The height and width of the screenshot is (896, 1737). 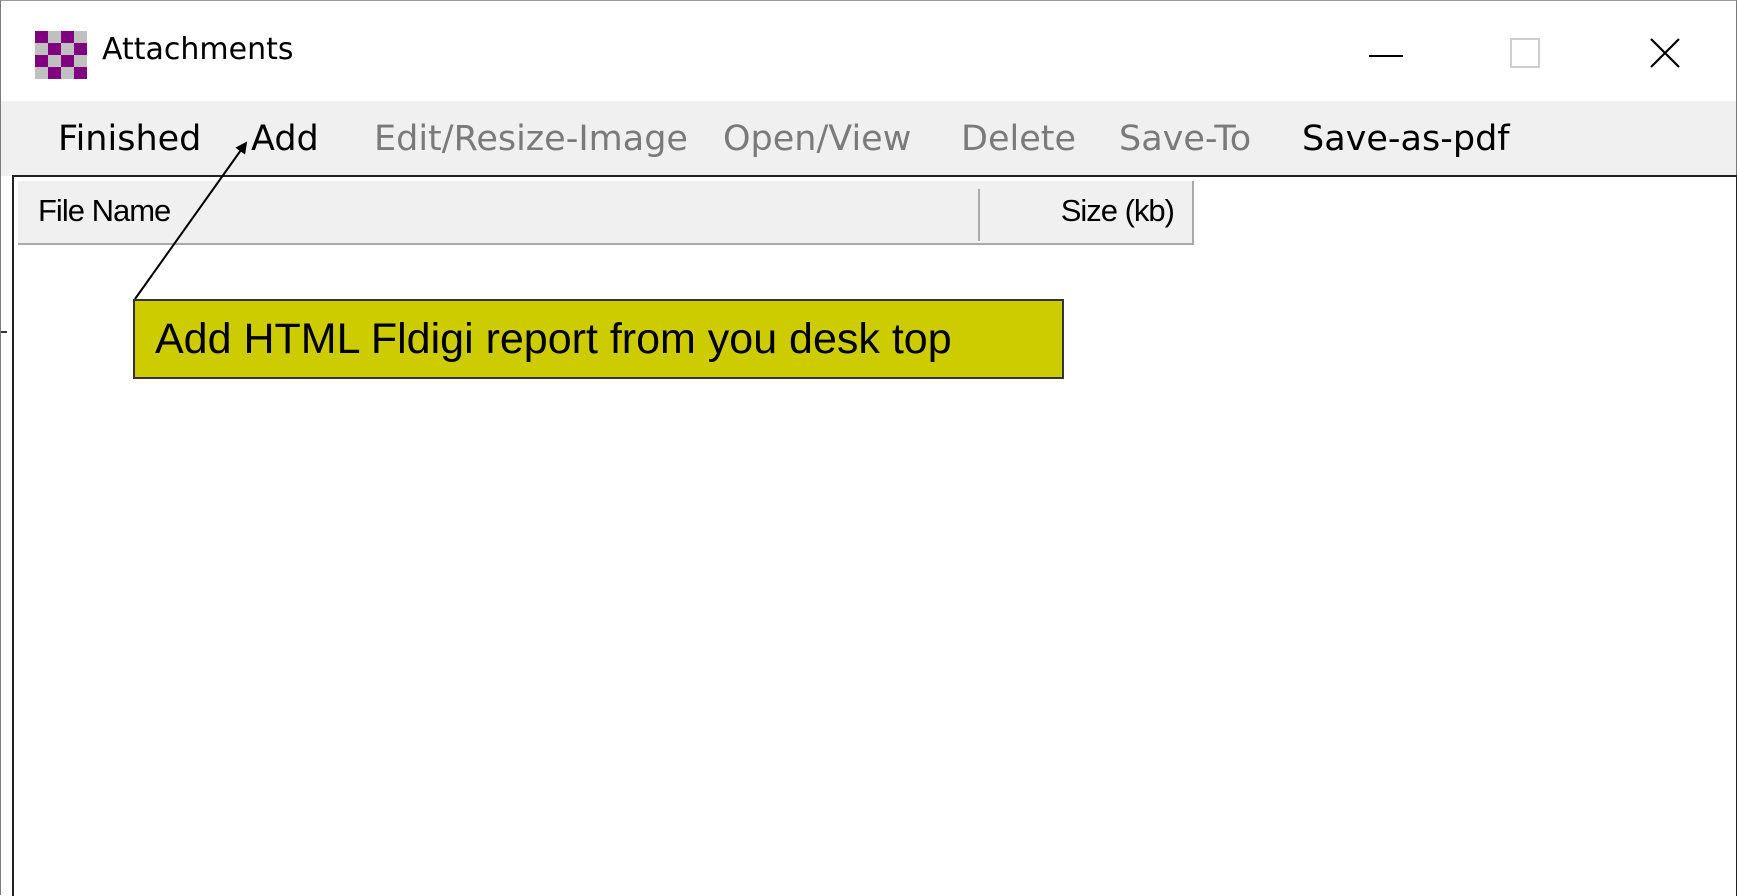 I want to click on callout-text: Add HTML Fldigi report from you desk top, so click(x=553, y=339).